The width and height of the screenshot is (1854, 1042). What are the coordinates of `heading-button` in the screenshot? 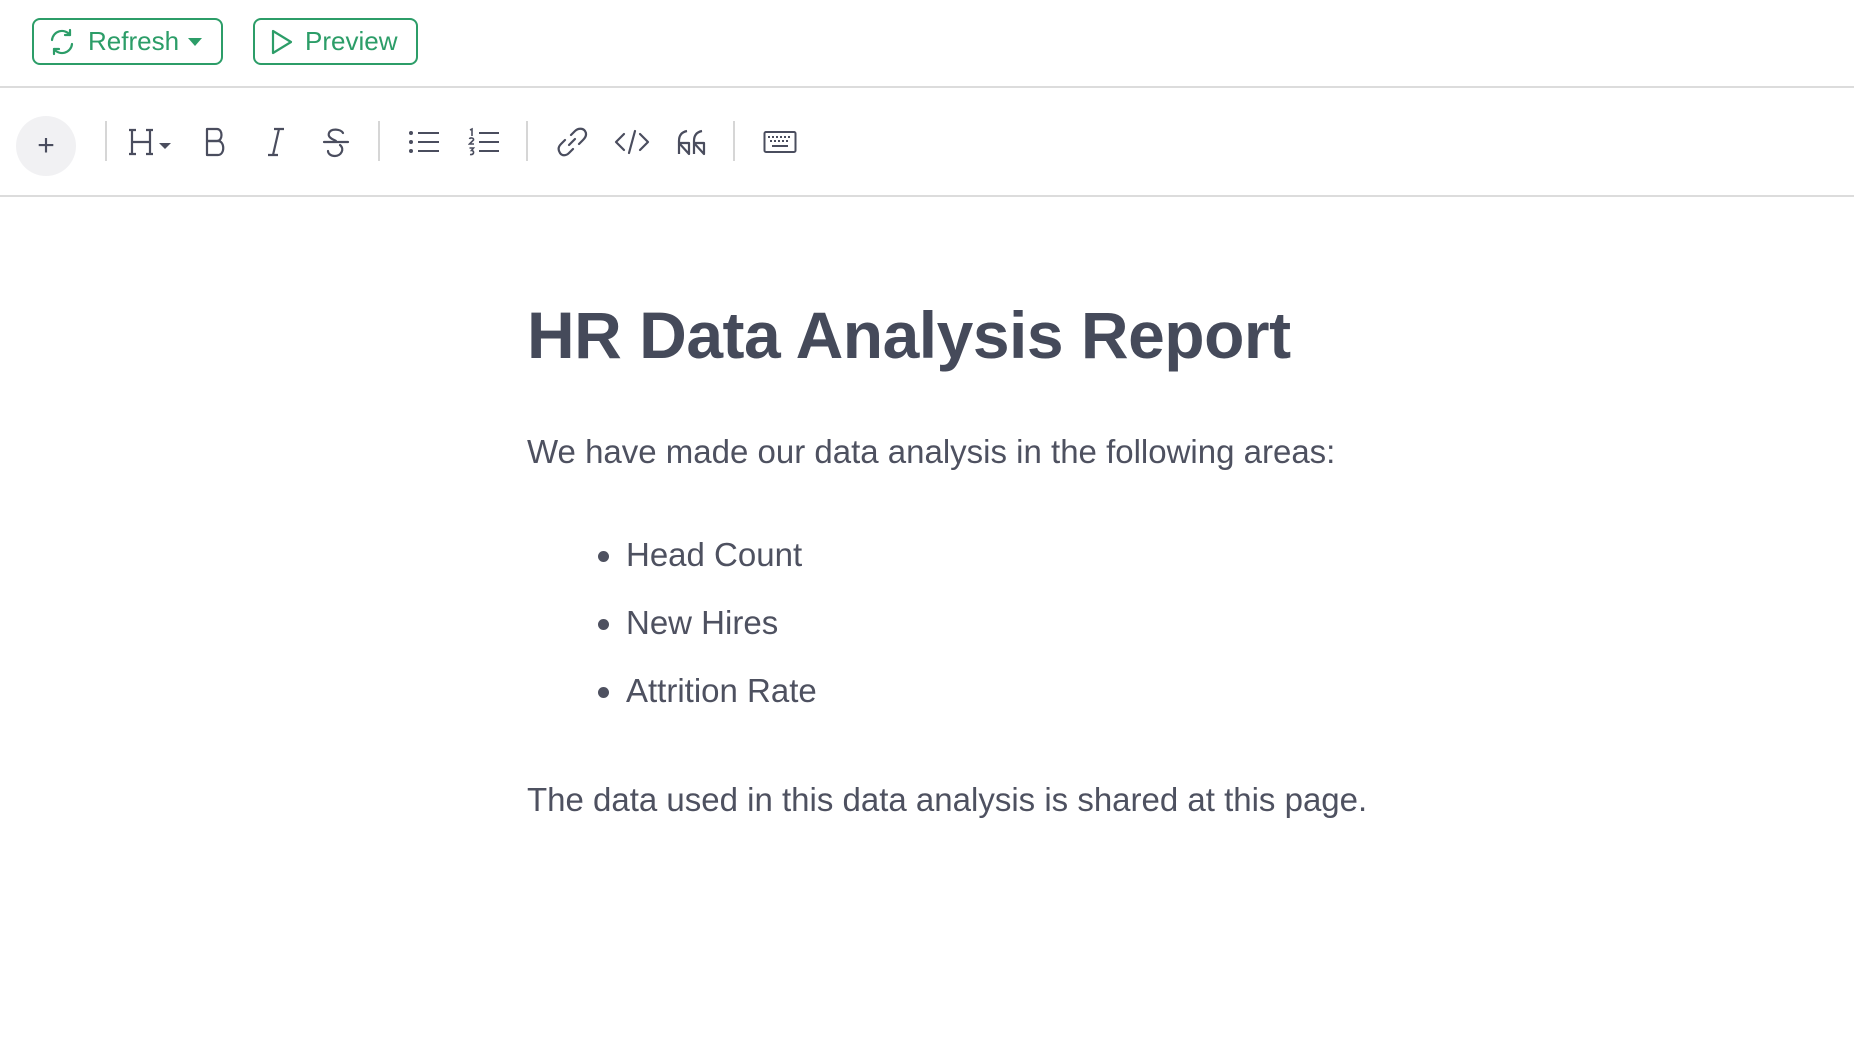 It's located at (152, 141).